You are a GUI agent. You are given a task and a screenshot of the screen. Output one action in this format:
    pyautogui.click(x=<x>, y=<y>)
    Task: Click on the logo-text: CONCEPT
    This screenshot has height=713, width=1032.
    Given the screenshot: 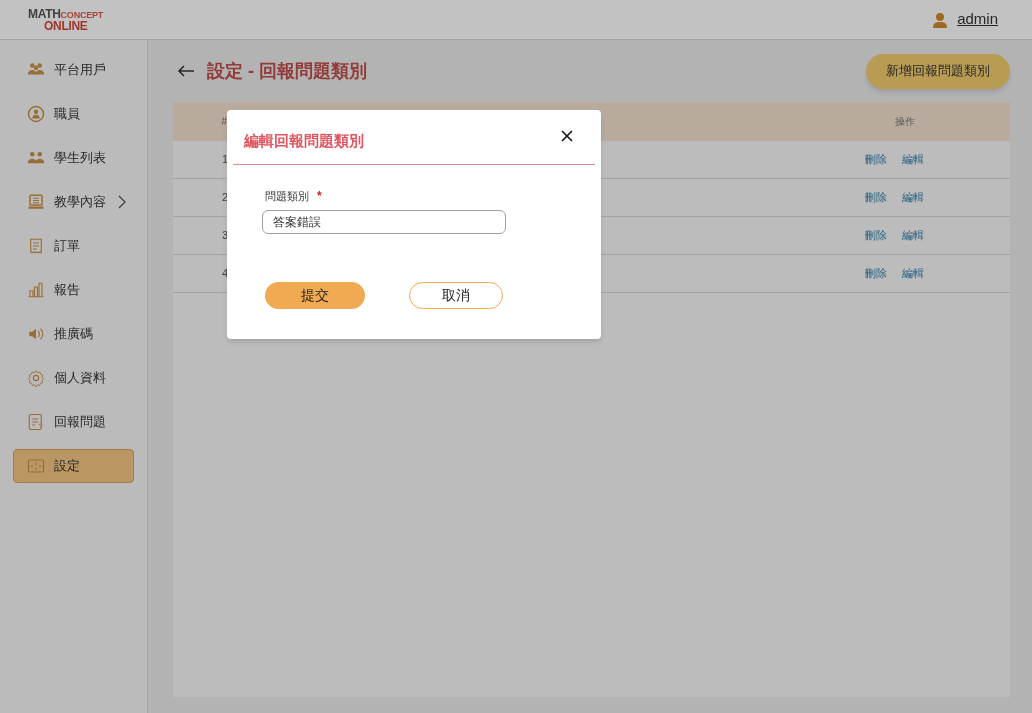 What is the action you would take?
    pyautogui.click(x=81, y=15)
    